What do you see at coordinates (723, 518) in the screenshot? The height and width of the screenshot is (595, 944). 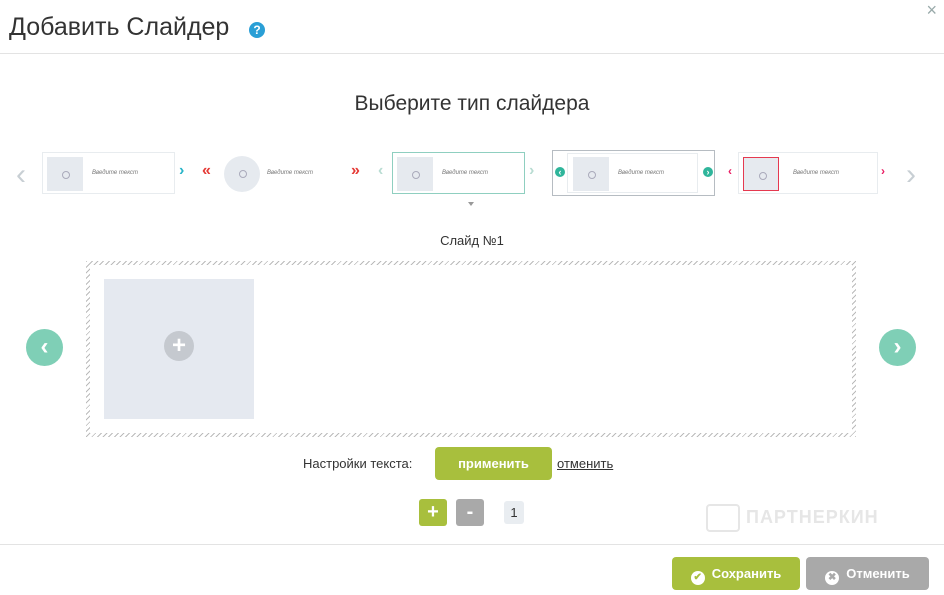 I see `logo-icon` at bounding box center [723, 518].